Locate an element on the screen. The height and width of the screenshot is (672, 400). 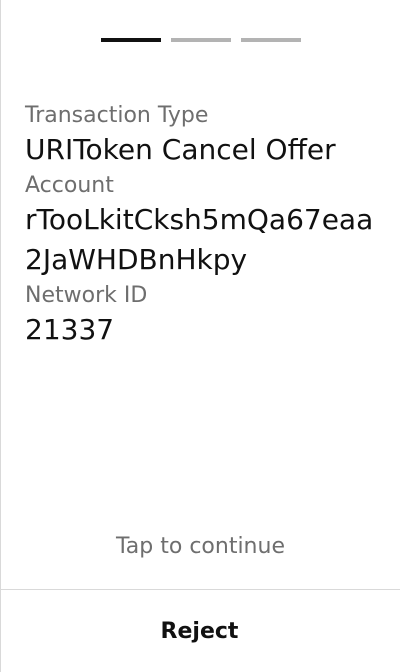
account-label: Account is located at coordinates (69, 185).